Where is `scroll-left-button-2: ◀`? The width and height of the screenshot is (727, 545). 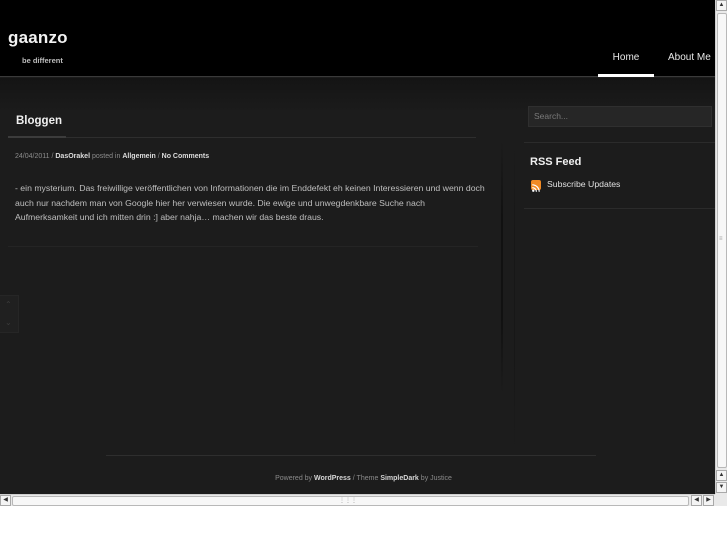
scroll-left-button-2: ◀ is located at coordinates (696, 500).